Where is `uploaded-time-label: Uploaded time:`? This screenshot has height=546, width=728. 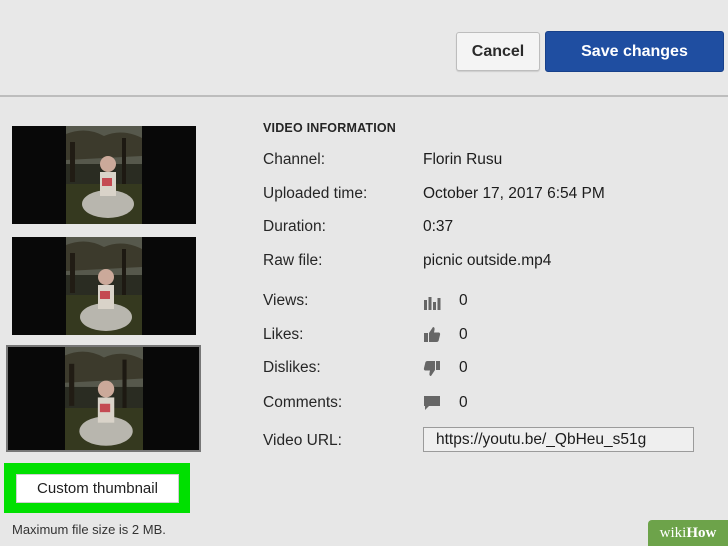 uploaded-time-label: Uploaded time: is located at coordinates (315, 193).